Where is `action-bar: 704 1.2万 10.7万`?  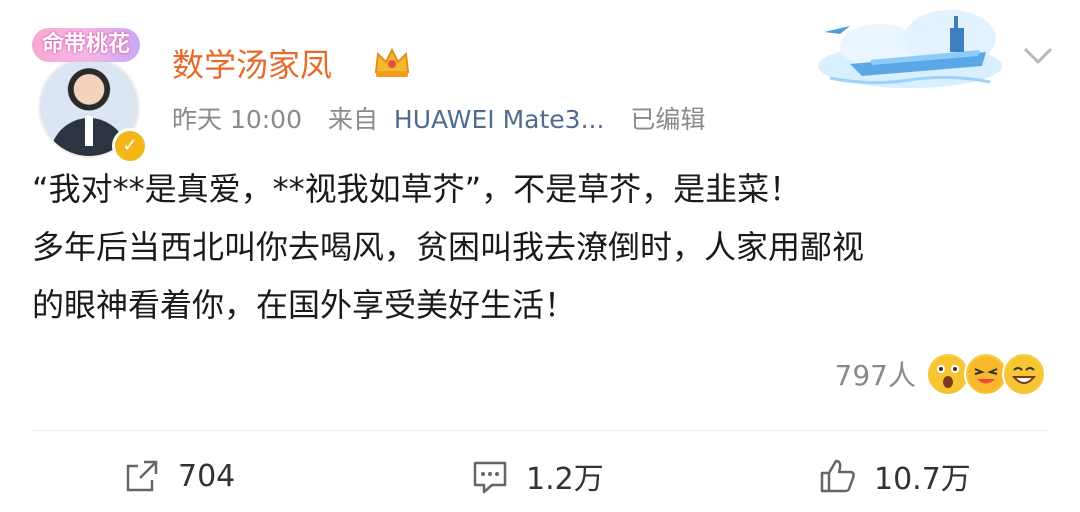 action-bar: 704 1.2万 10.7万 is located at coordinates (540, 476).